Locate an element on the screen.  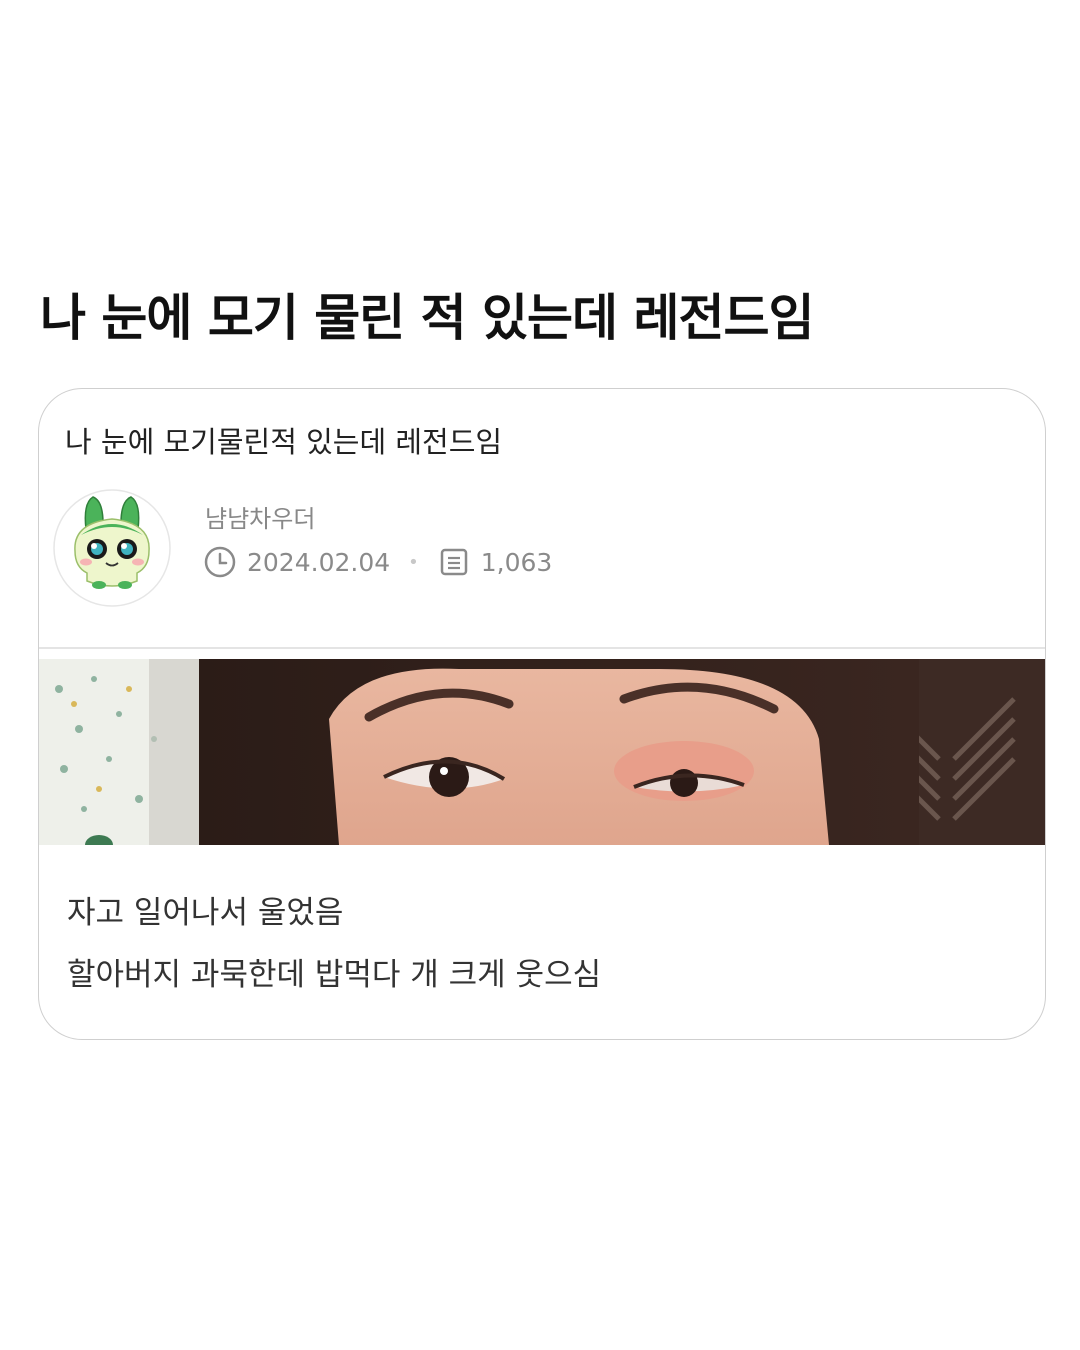
document-icon is located at coordinates (454, 562).